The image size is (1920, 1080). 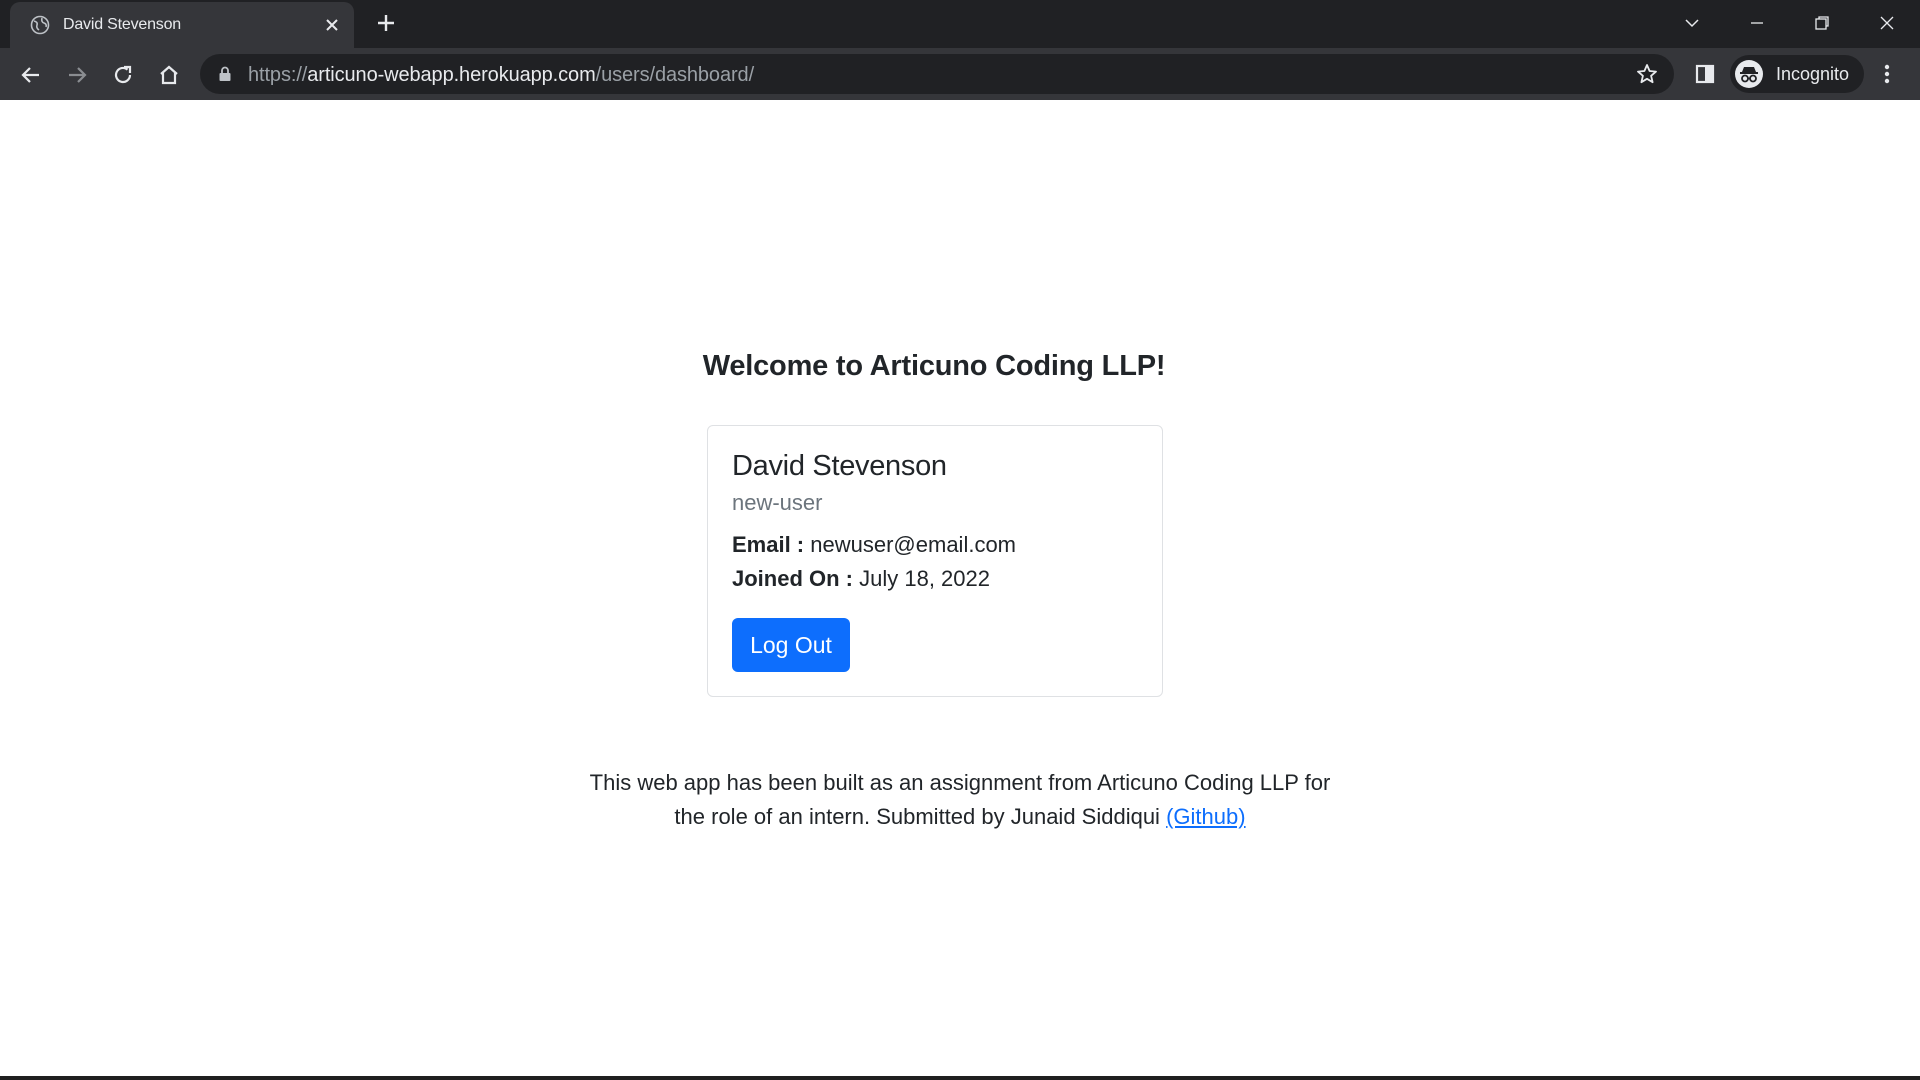 What do you see at coordinates (1205, 816) in the screenshot?
I see `github-link: (Github)` at bounding box center [1205, 816].